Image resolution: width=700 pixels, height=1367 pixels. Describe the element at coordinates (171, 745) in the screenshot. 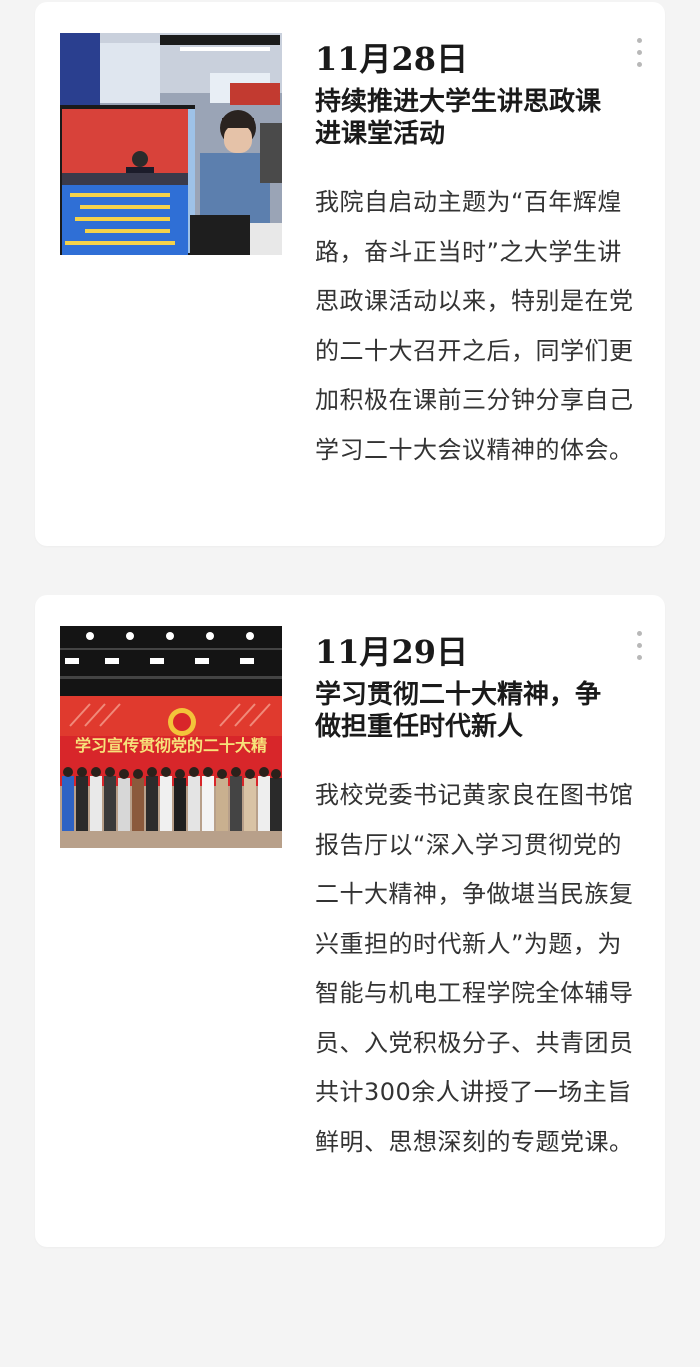

I see `banner-text: 学习宣传贯彻党的二十大精` at that location.